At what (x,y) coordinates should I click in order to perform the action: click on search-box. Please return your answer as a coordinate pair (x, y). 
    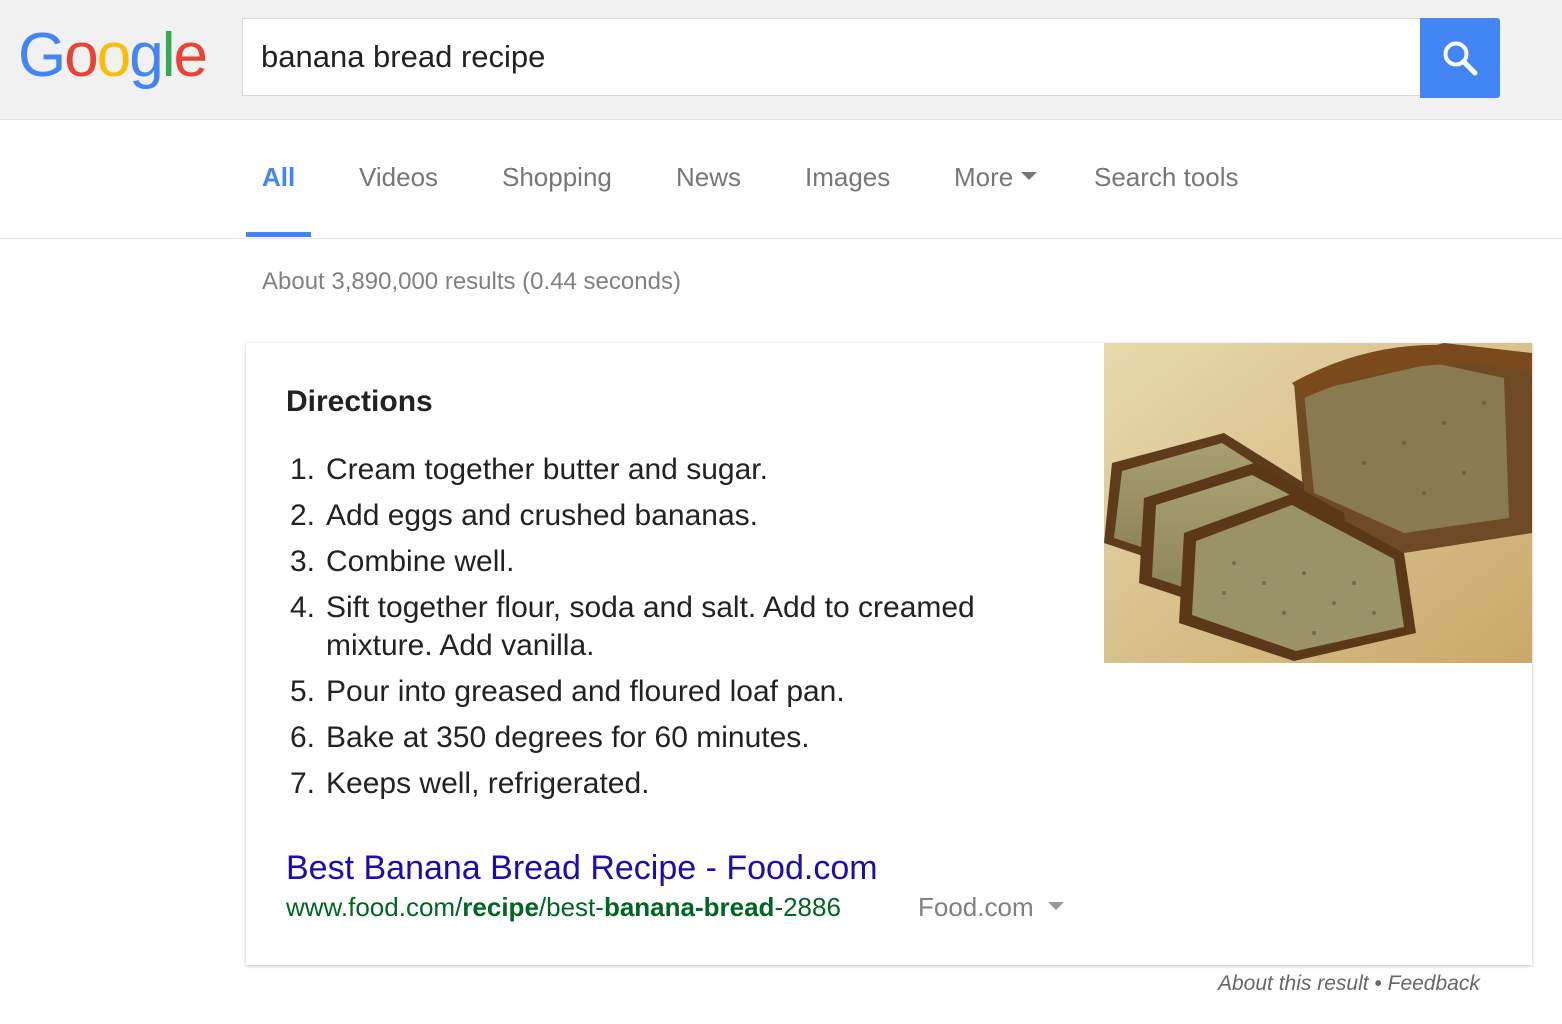
    Looking at the image, I should click on (831, 57).